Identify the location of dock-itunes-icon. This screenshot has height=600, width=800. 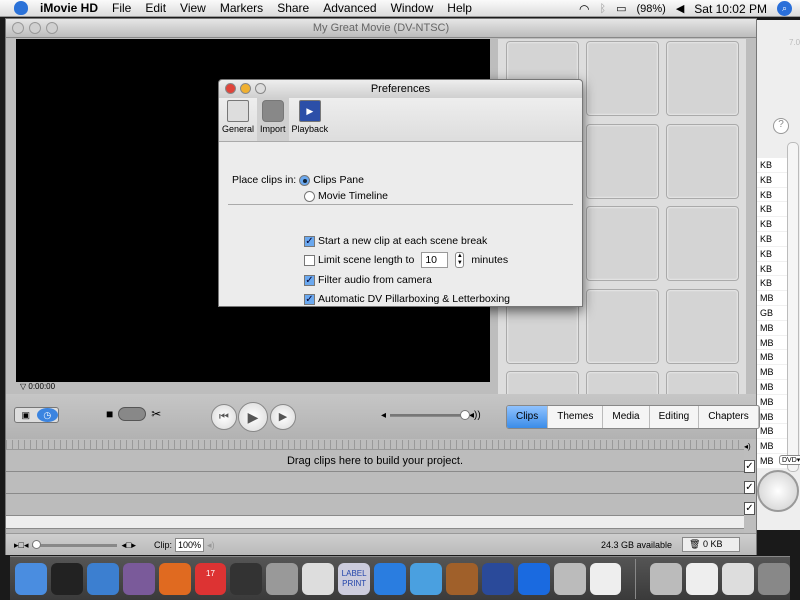
(425, 578).